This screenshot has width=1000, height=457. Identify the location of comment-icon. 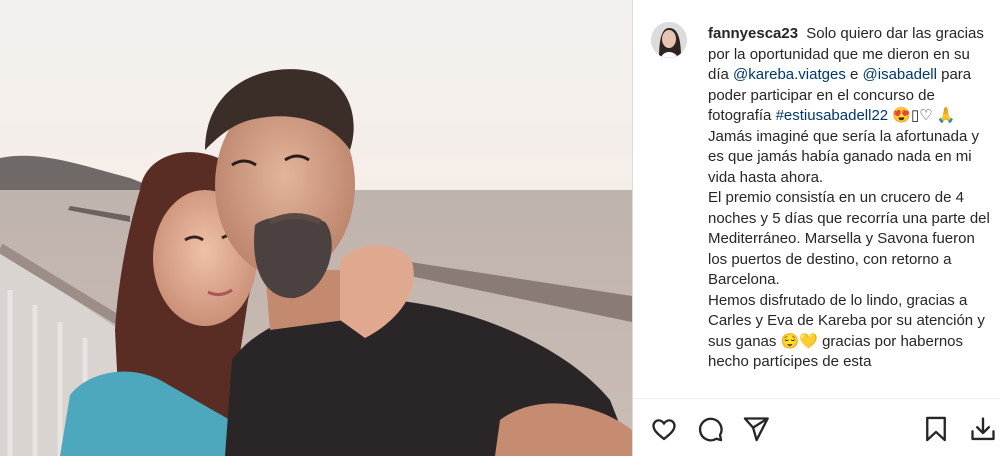
(710, 429).